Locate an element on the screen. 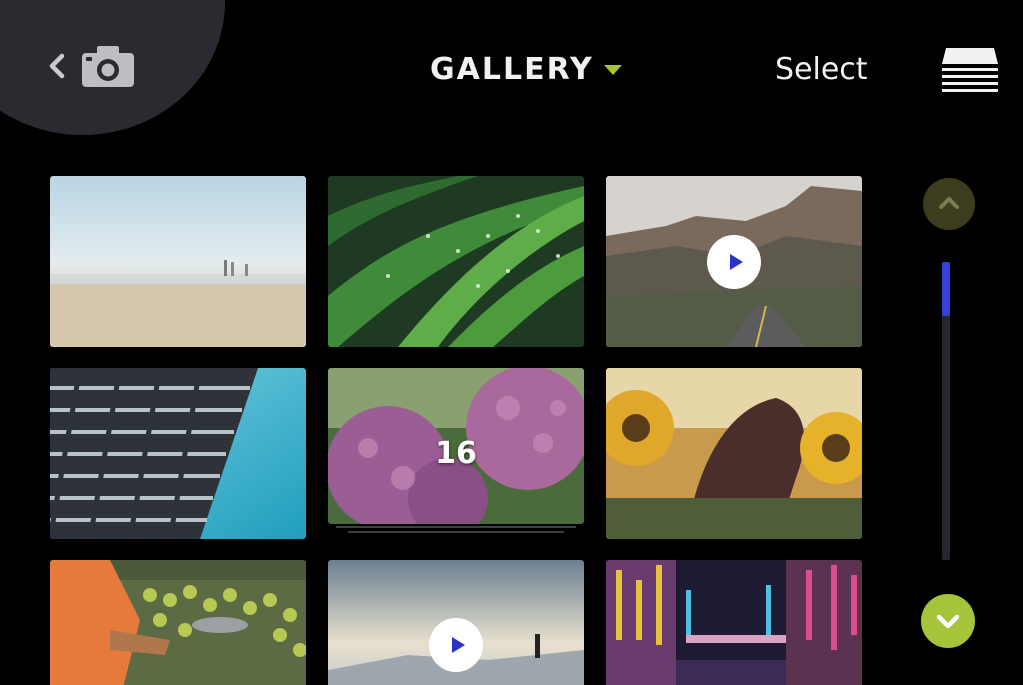  gallery-item-hydrangea-album: 16 is located at coordinates (456, 446).